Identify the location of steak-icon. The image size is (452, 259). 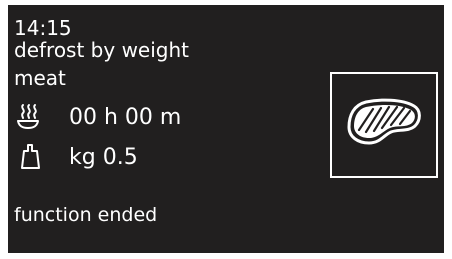
(384, 121).